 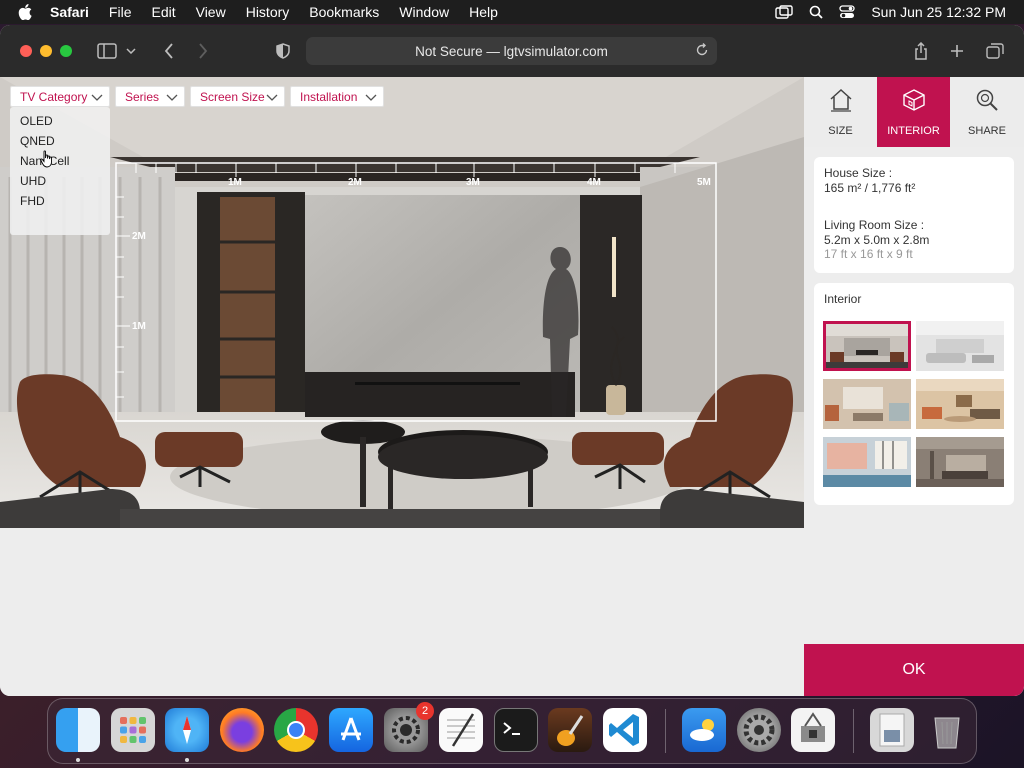 I want to click on screen-size-dropdown: Screen Size, so click(x=237, y=96).